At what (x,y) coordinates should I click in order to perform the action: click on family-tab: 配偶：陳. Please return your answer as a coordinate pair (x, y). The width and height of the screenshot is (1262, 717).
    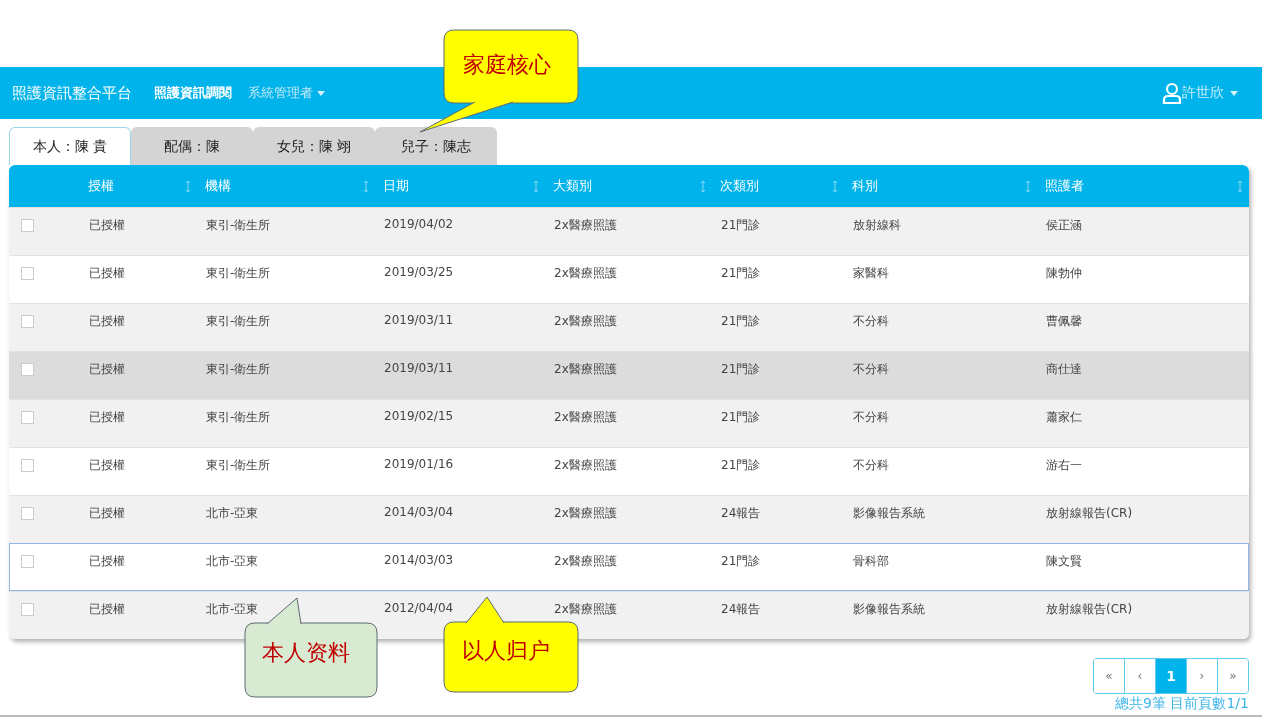
    Looking at the image, I should click on (192, 146).